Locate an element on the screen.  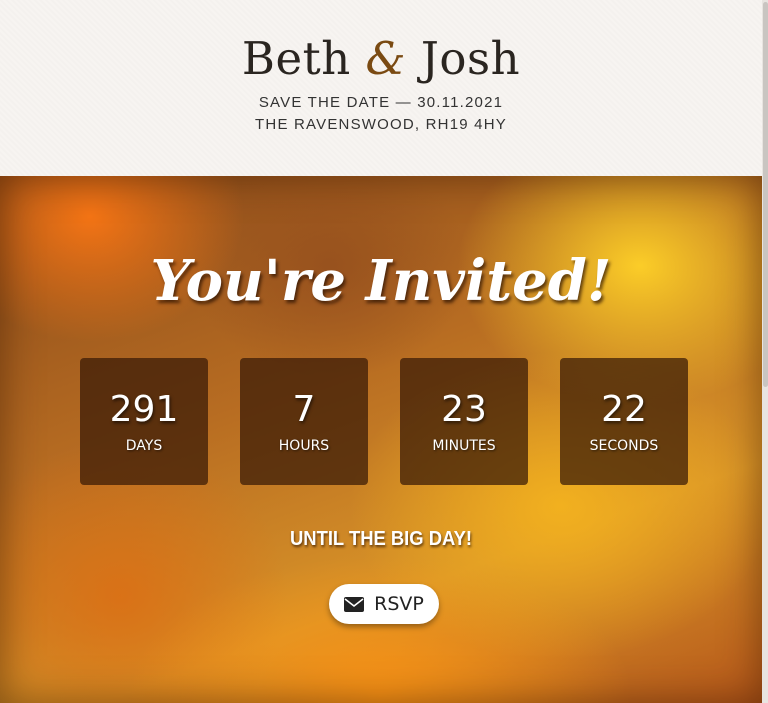
countdown-minutes: 23 MINUTES is located at coordinates (464, 421).